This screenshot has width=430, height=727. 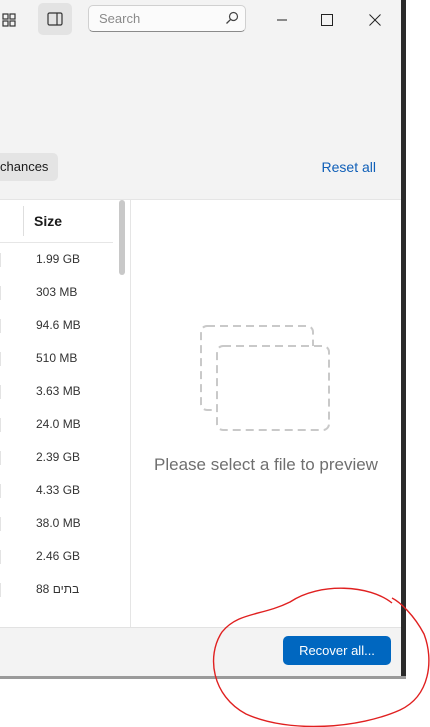 I want to click on table-row: 88 בתים, so click(x=56, y=589).